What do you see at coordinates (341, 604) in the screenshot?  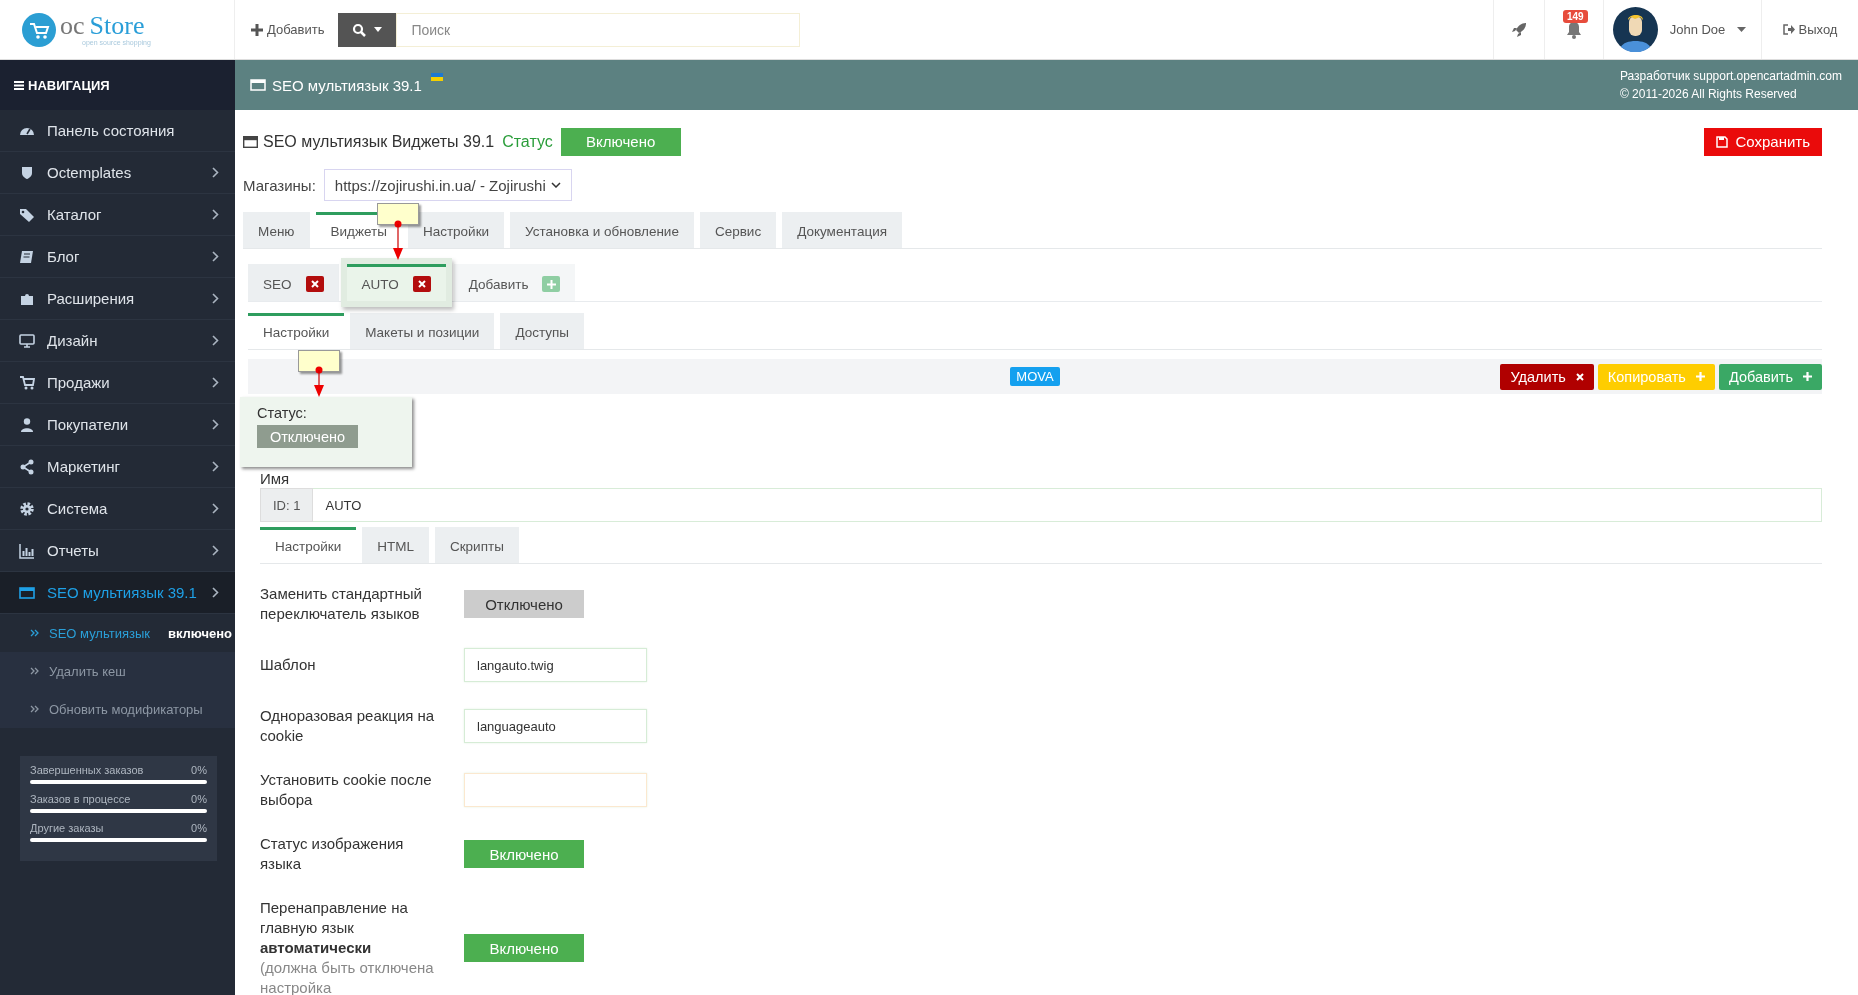 I see `field-label: Заменить стандартный переключатель языков` at bounding box center [341, 604].